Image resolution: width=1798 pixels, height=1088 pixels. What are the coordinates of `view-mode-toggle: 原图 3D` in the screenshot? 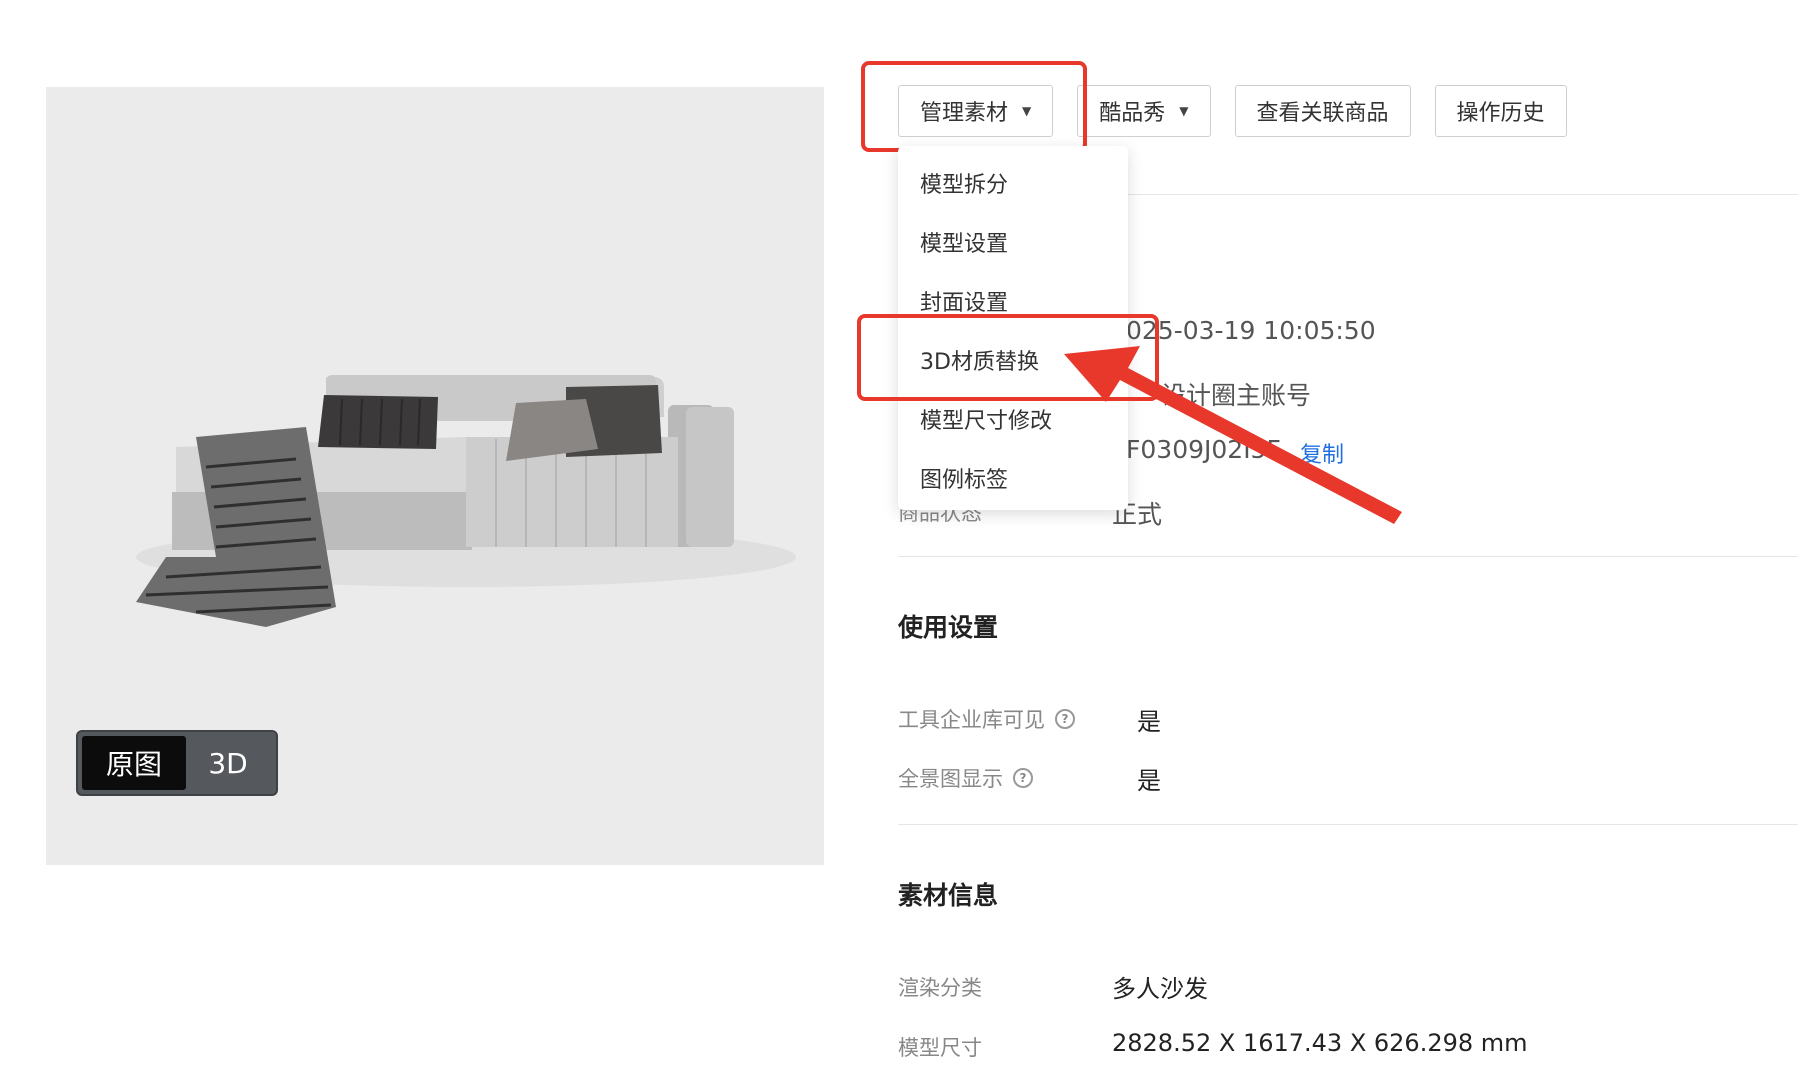 It's located at (177, 763).